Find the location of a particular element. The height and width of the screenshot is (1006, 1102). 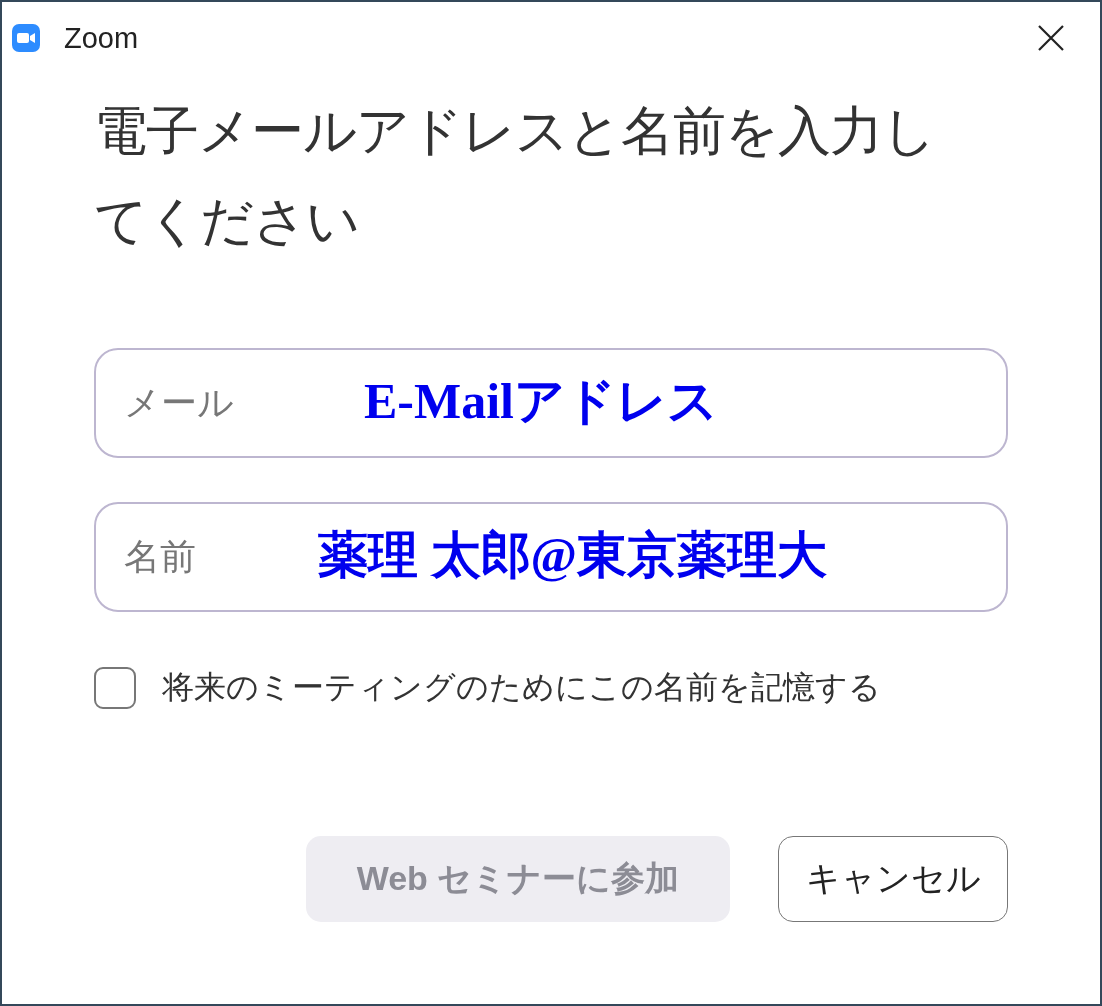

checkbox-label: 将来のミーティングのためにこの名前を記憶する is located at coordinates (521, 687).